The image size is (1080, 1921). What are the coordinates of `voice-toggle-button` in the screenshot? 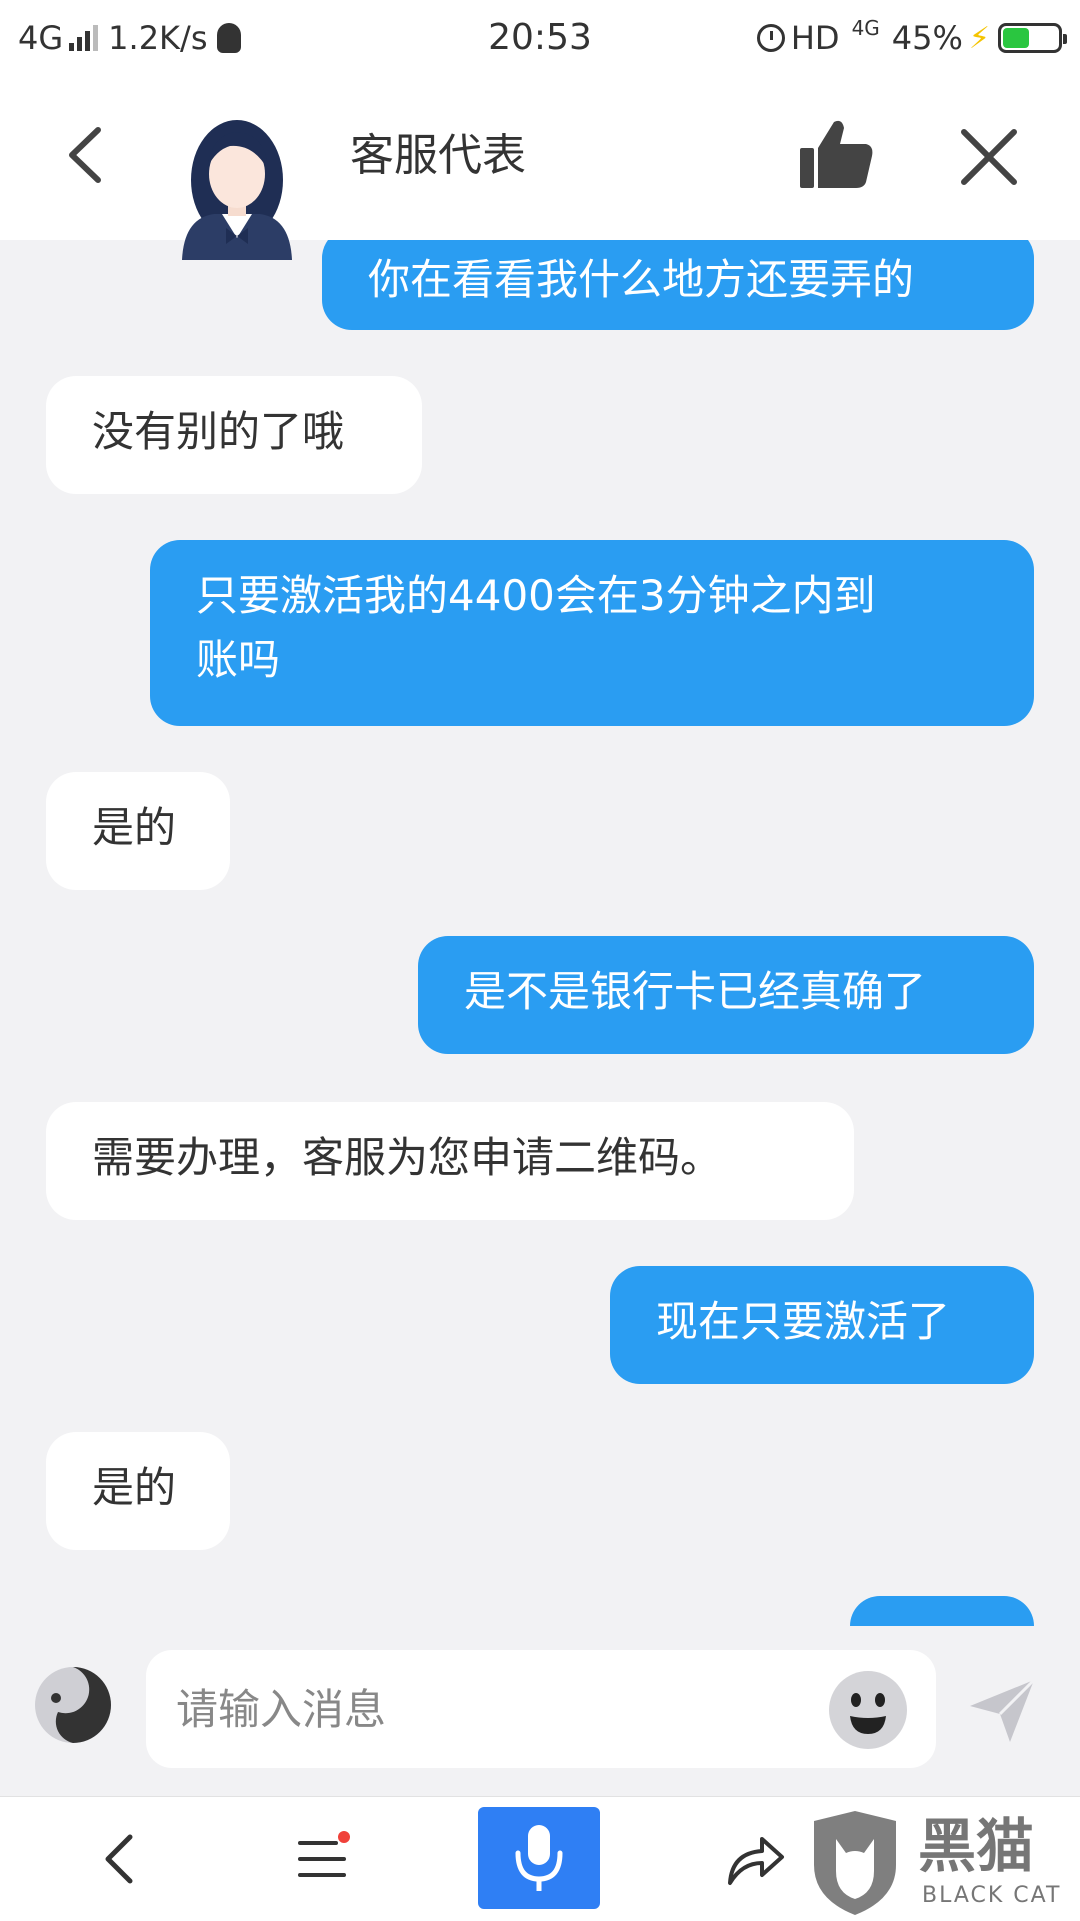 It's located at (73, 1705).